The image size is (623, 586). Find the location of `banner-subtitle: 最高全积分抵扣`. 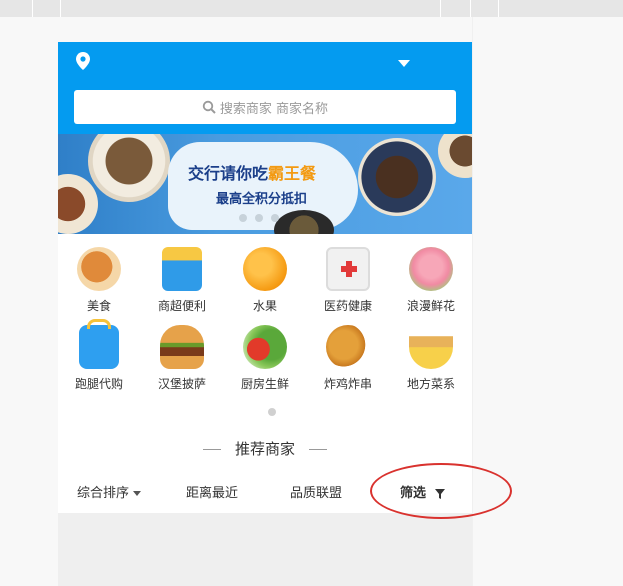

banner-subtitle: 最高全积分抵扣 is located at coordinates (262, 199).